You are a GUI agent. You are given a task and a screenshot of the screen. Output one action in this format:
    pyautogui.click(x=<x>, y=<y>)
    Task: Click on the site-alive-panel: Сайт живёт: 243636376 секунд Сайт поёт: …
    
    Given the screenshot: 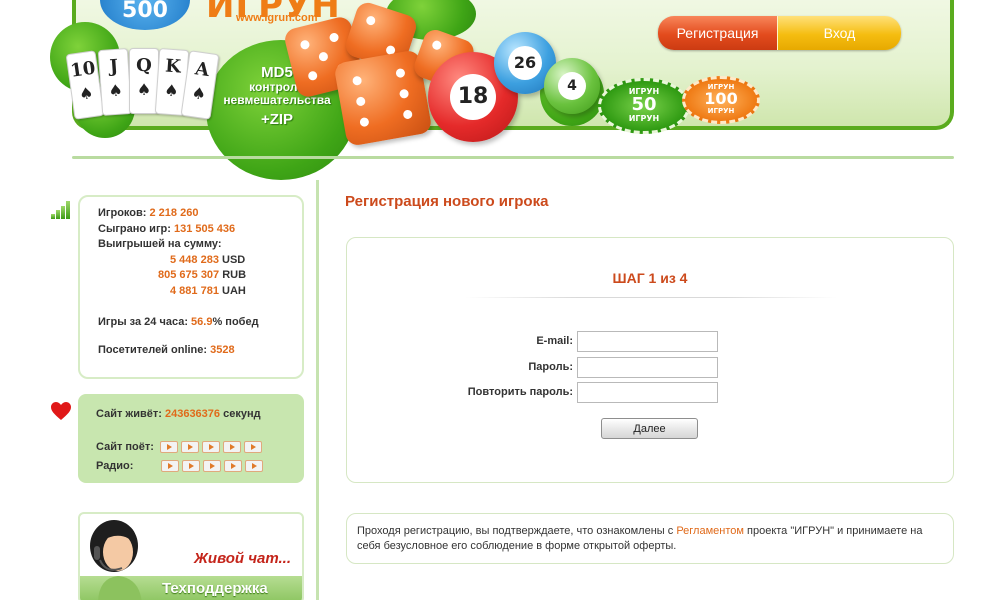 What is the action you would take?
    pyautogui.click(x=191, y=438)
    